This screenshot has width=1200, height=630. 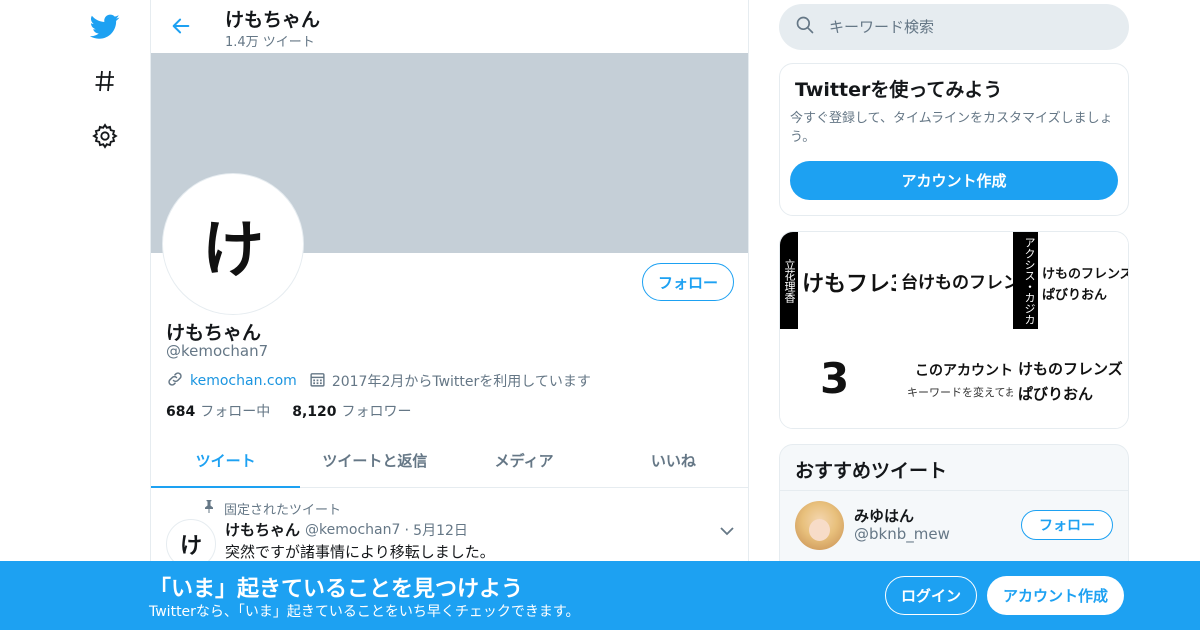 I want to click on recommended-user-name: みゆはん, so click(x=884, y=515).